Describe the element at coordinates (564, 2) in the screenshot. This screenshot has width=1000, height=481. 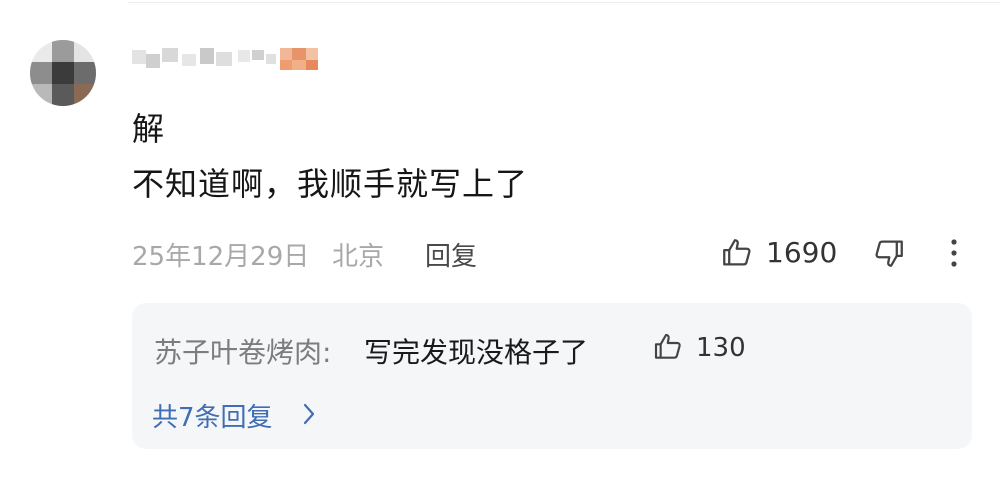
I see `top-divider` at that location.